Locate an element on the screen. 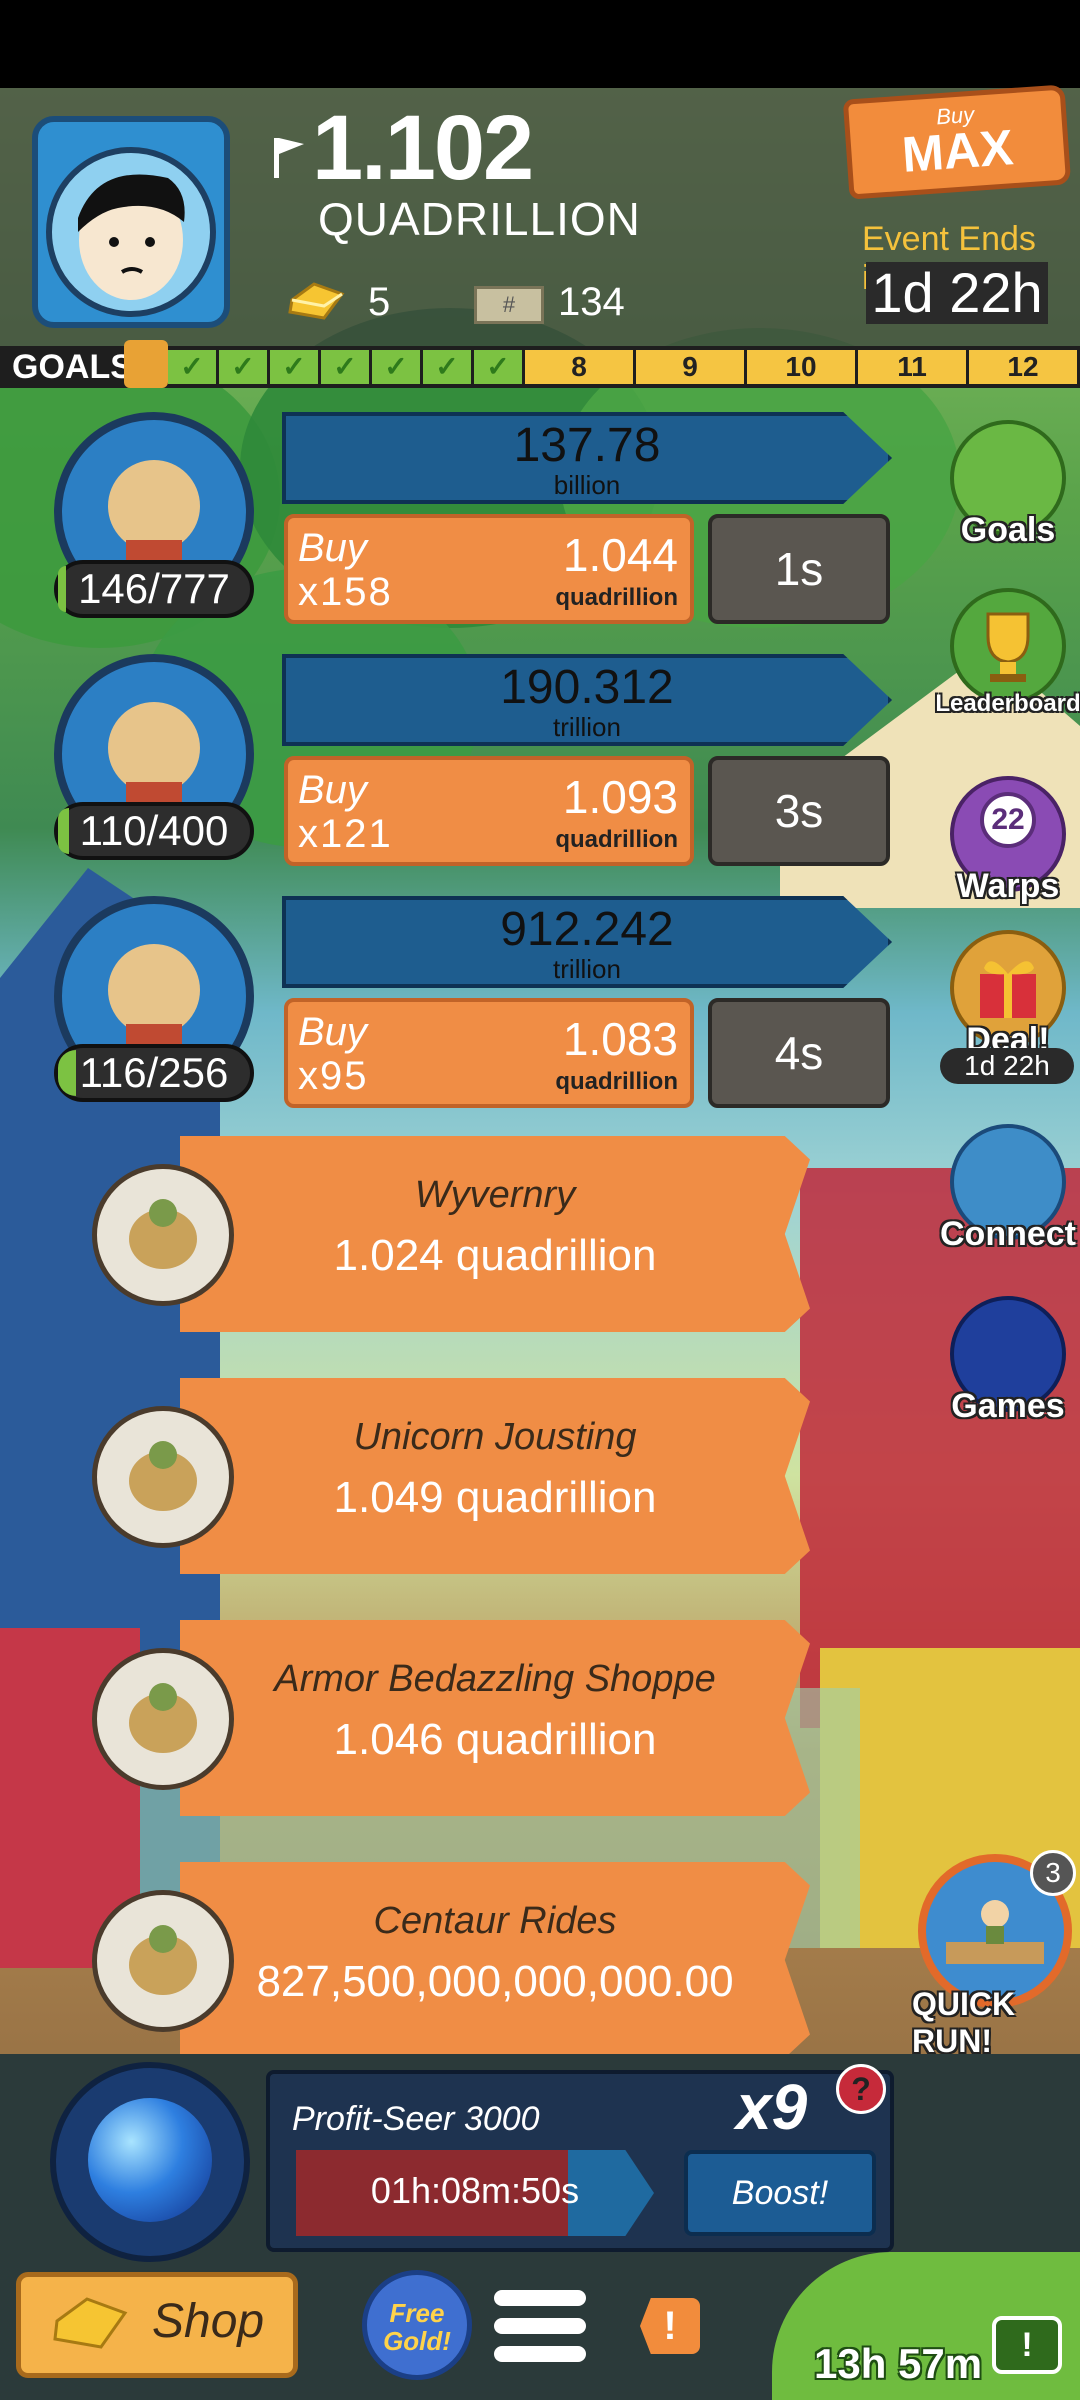  buy-quantity: x95 is located at coordinates (333, 1076).